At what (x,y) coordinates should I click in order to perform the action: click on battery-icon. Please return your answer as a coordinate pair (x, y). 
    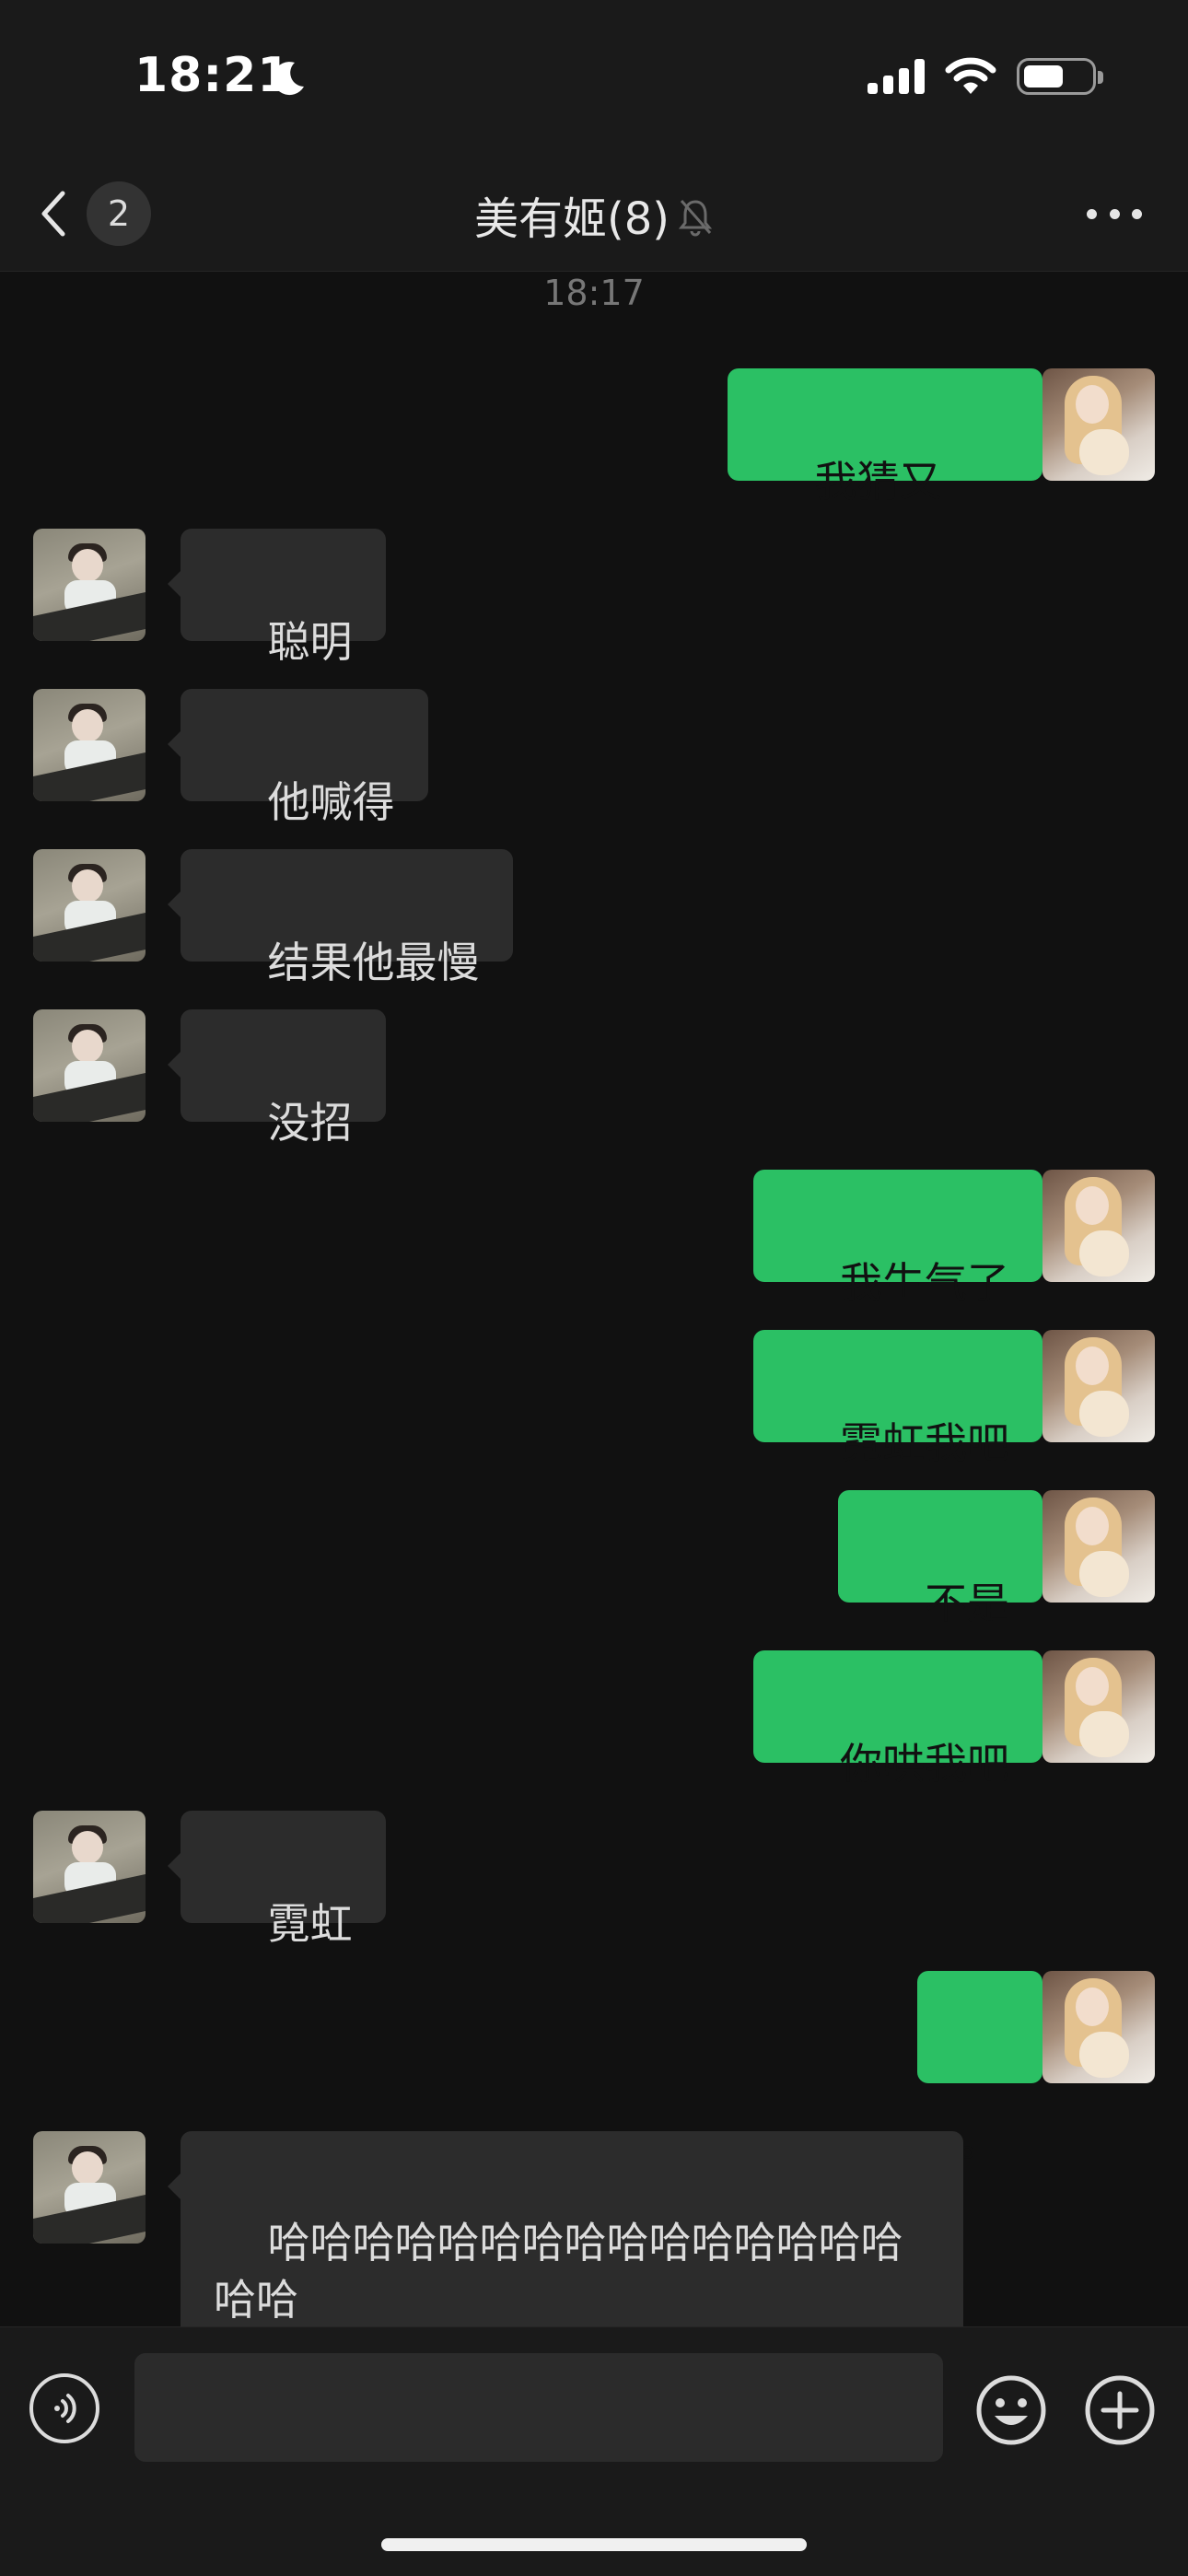
    Looking at the image, I should click on (1060, 76).